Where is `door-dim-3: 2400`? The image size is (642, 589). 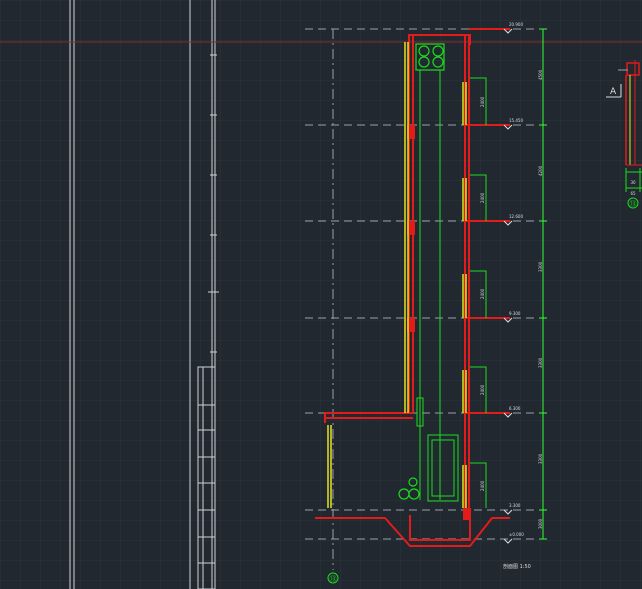
door-dim-3: 2400 is located at coordinates (482, 293).